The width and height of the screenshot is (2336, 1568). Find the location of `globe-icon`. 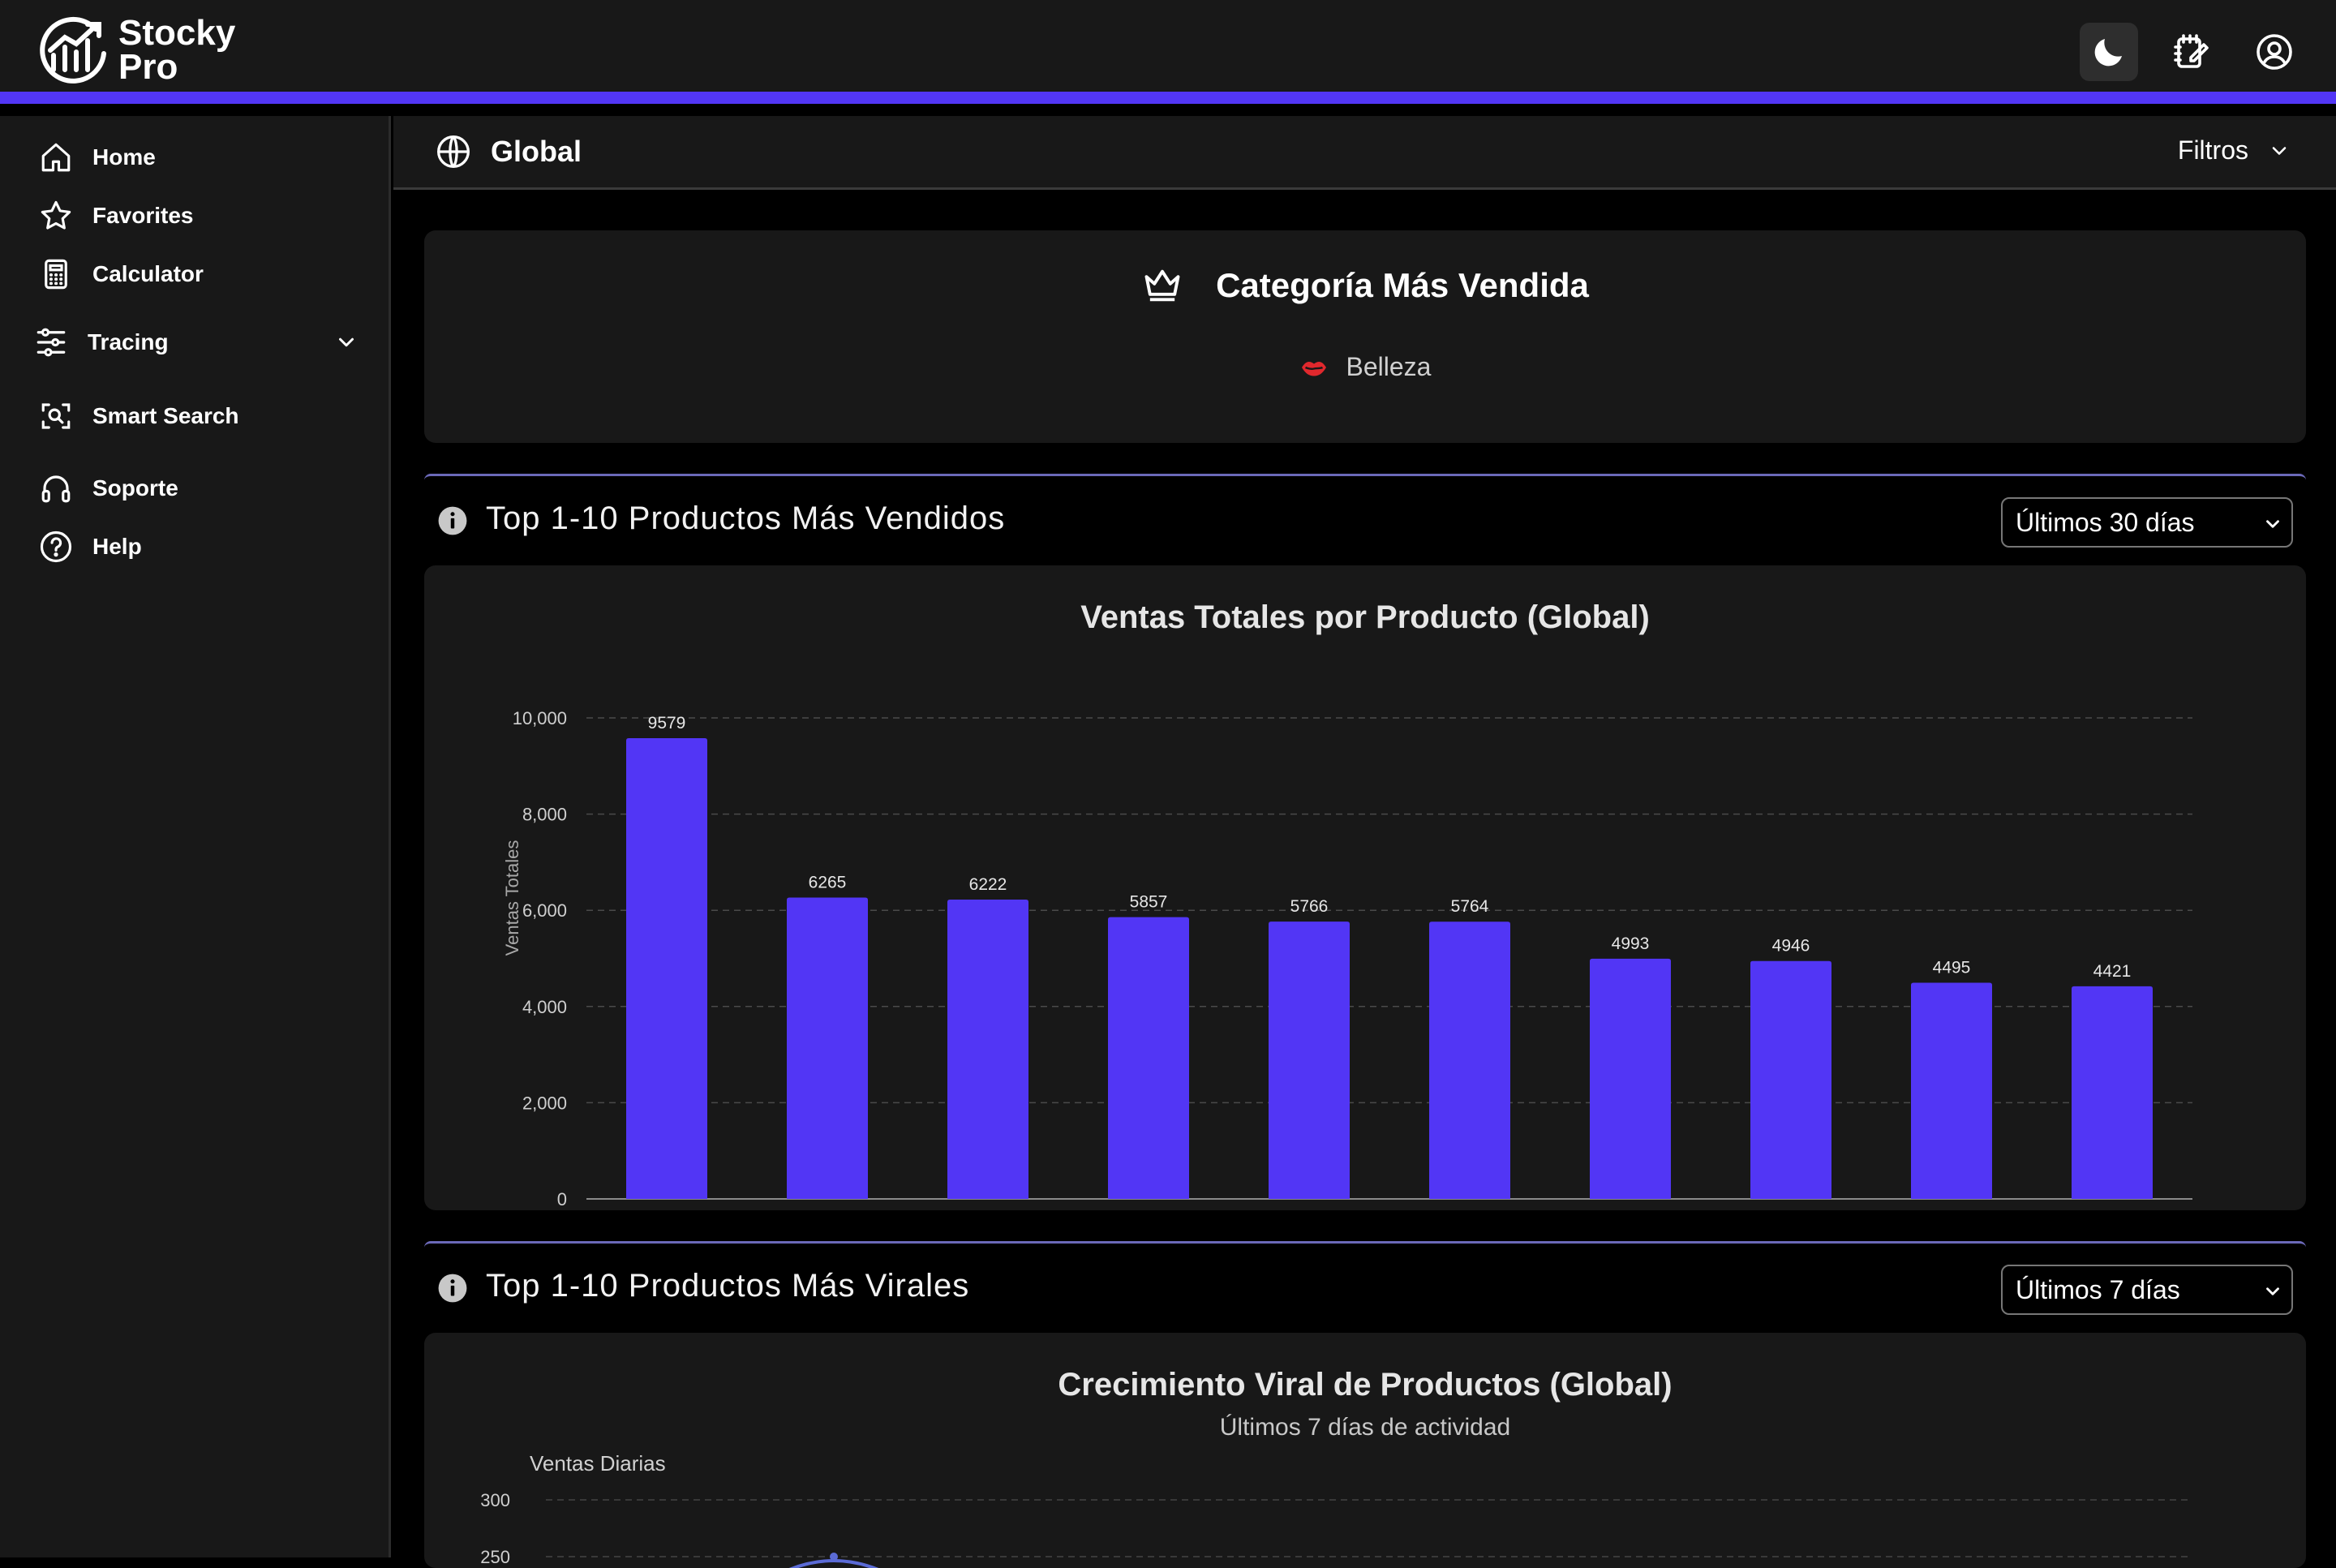

globe-icon is located at coordinates (453, 151).